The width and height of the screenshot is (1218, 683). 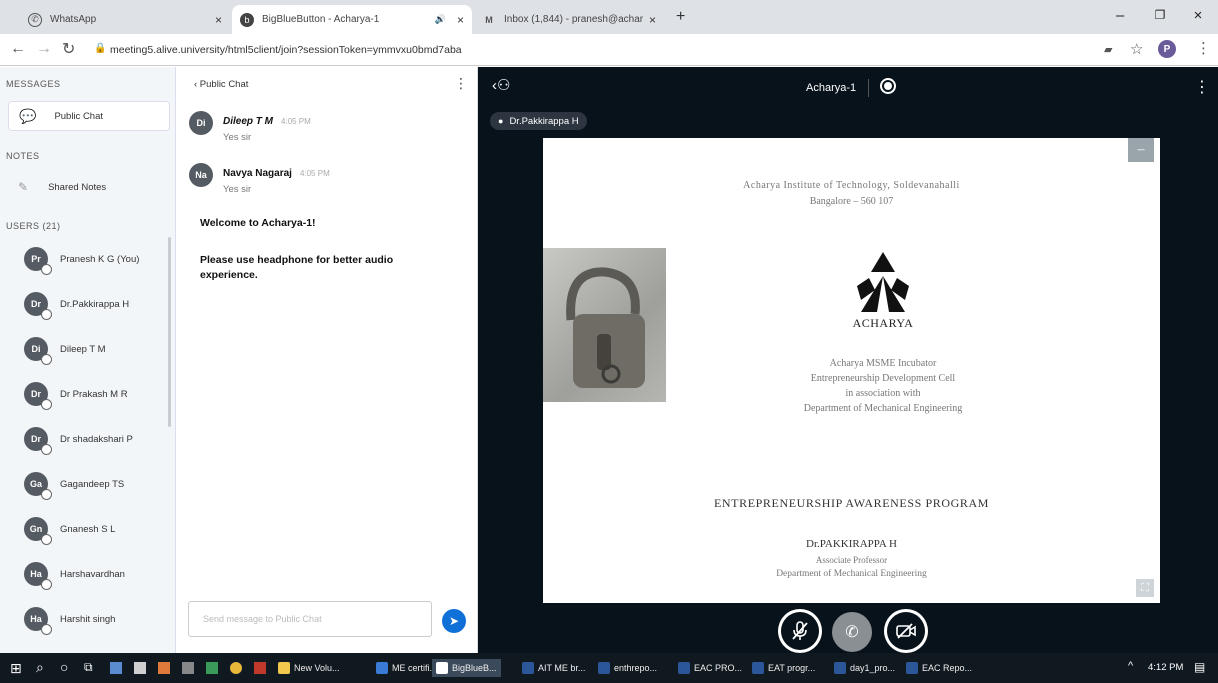 I want to click on user-list-item: Dr Dr shadakshari P, so click(x=85, y=439).